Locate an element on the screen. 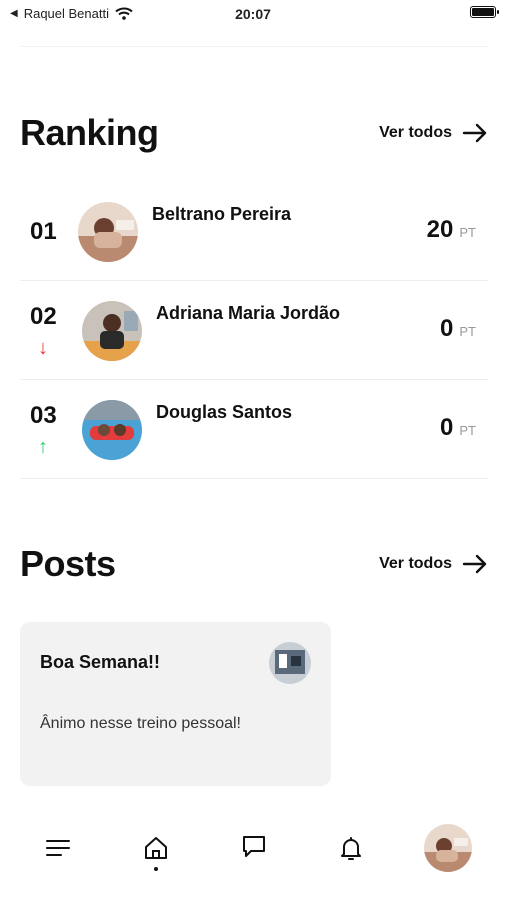 This screenshot has height=900, width=506. posts-header: Posts Ver todos is located at coordinates (254, 564).